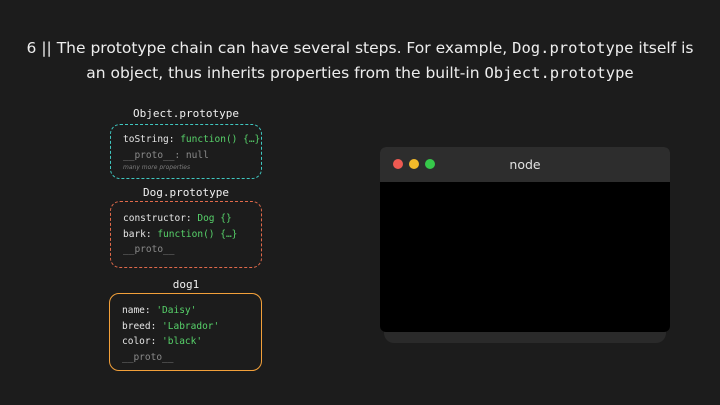  I want to click on property-key: color:, so click(142, 341).